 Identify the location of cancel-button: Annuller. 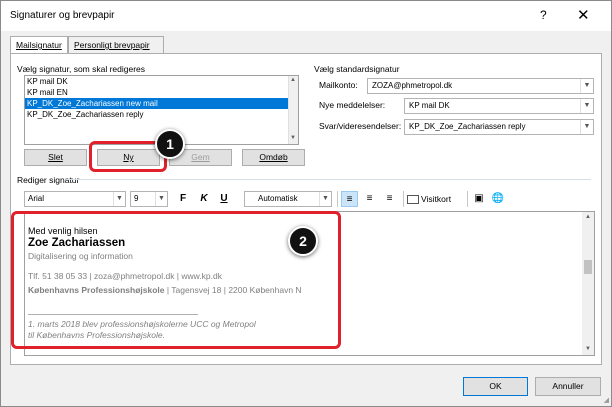
(568, 386).